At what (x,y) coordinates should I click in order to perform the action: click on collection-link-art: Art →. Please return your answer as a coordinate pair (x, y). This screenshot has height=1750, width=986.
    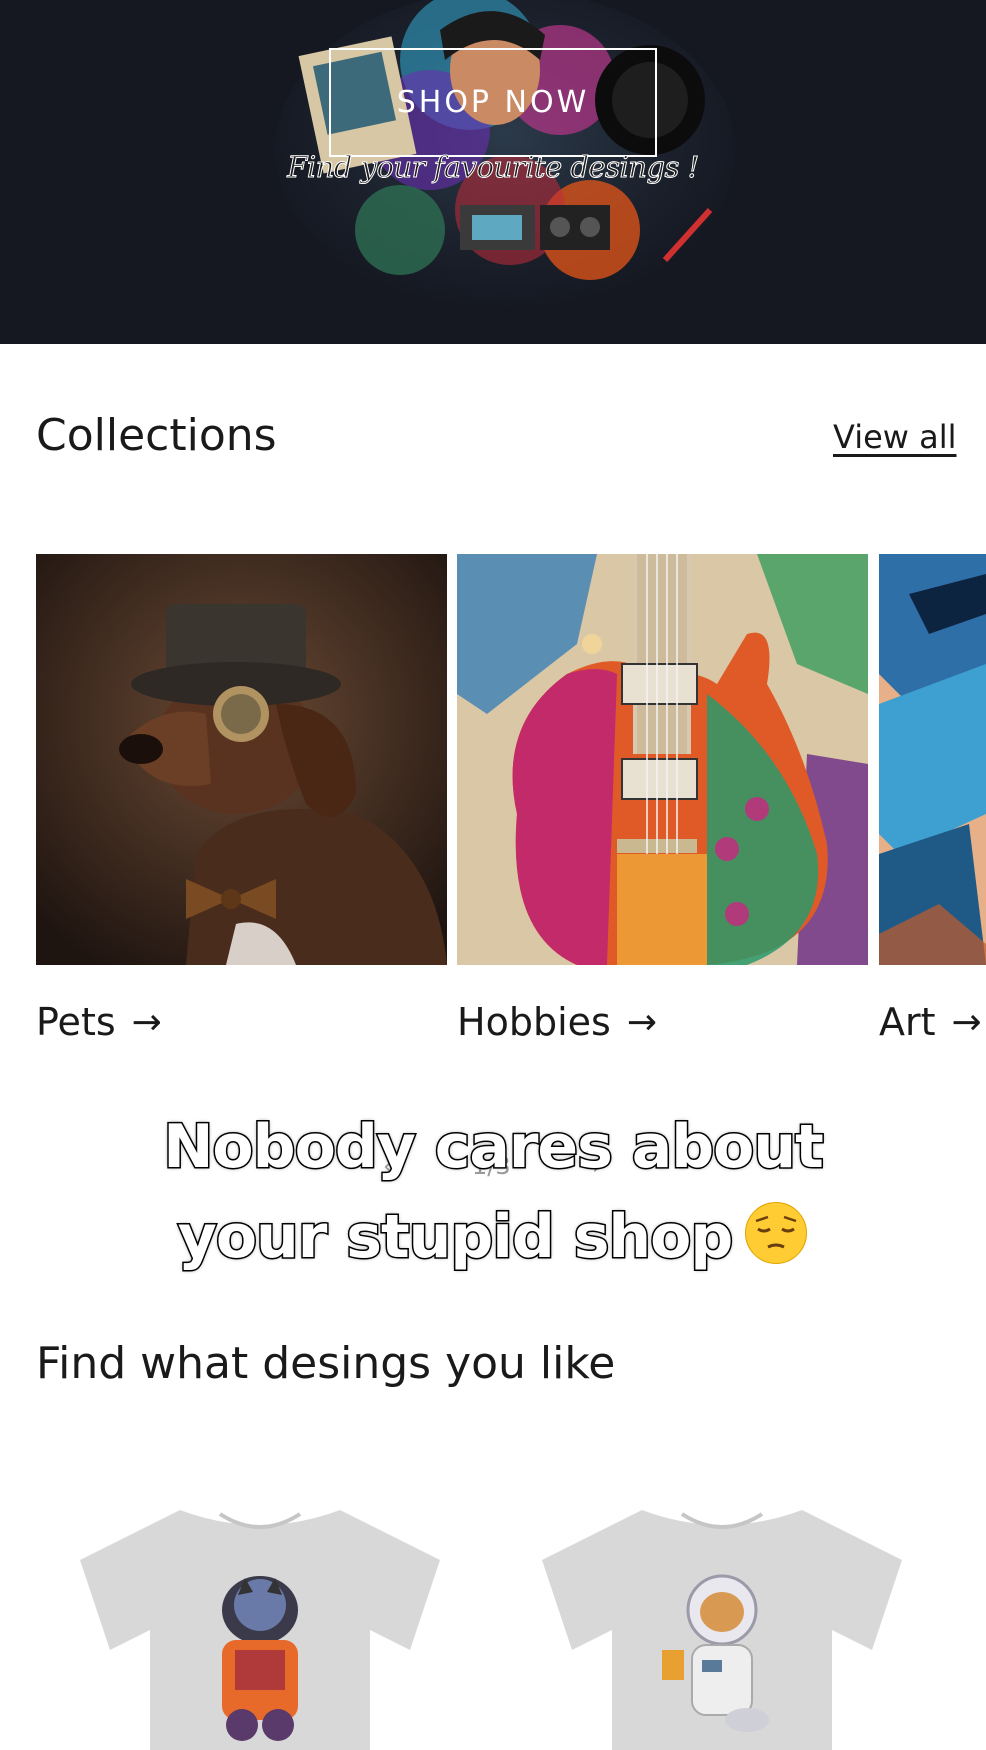
    Looking at the image, I should click on (930, 1022).